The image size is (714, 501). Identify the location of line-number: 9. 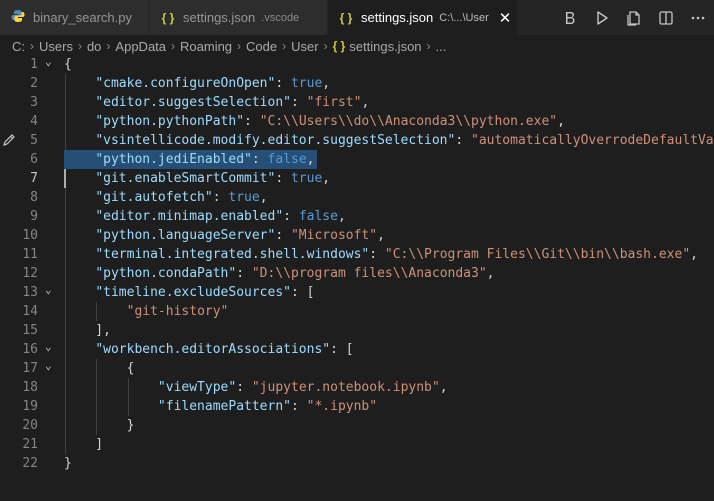
(34, 216).